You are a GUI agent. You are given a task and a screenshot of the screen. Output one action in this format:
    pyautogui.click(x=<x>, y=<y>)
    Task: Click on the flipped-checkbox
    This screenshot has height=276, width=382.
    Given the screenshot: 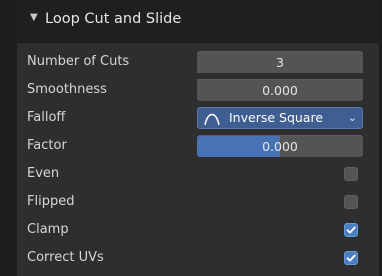 What is the action you would take?
    pyautogui.click(x=351, y=202)
    